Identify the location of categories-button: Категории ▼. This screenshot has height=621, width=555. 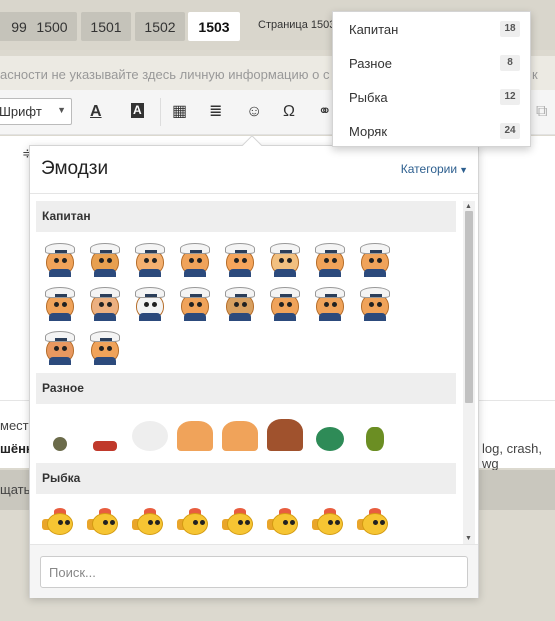
(434, 169).